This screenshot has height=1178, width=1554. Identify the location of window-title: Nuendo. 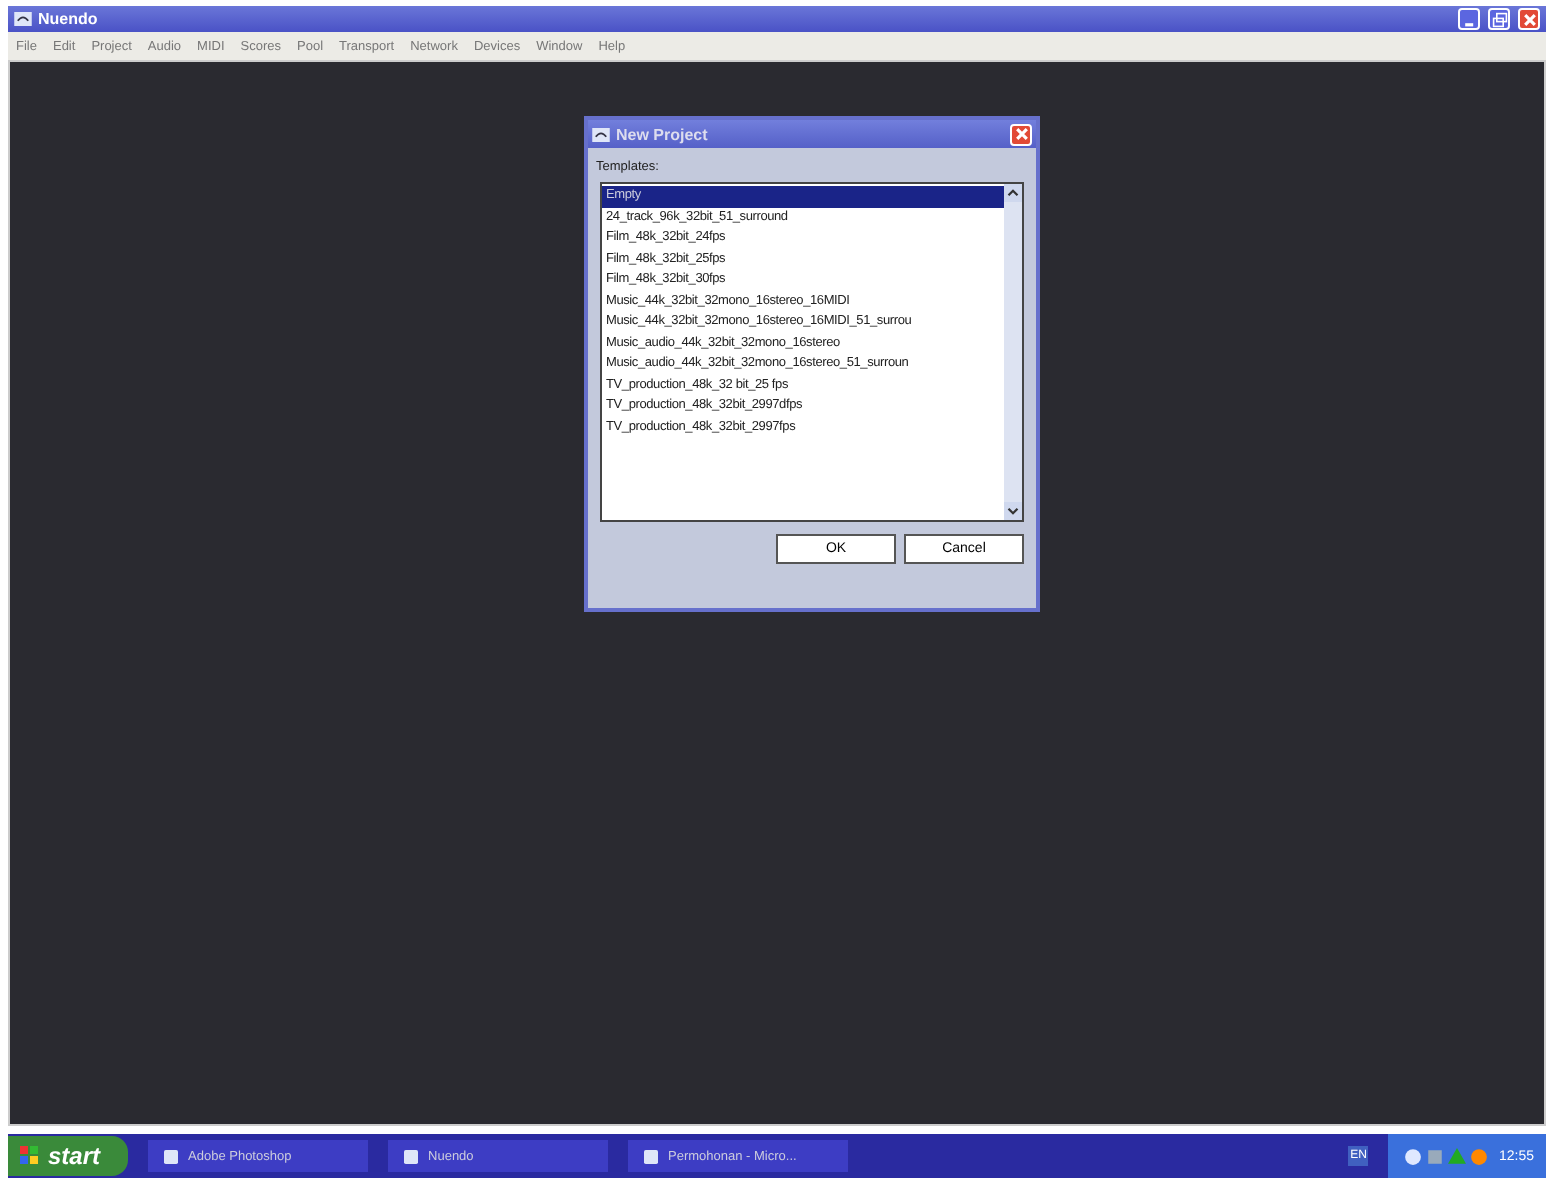
(68, 19).